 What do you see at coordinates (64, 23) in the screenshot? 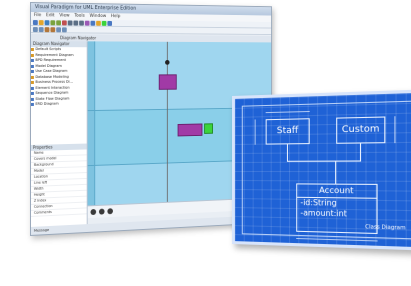
I see `delete-icon` at bounding box center [64, 23].